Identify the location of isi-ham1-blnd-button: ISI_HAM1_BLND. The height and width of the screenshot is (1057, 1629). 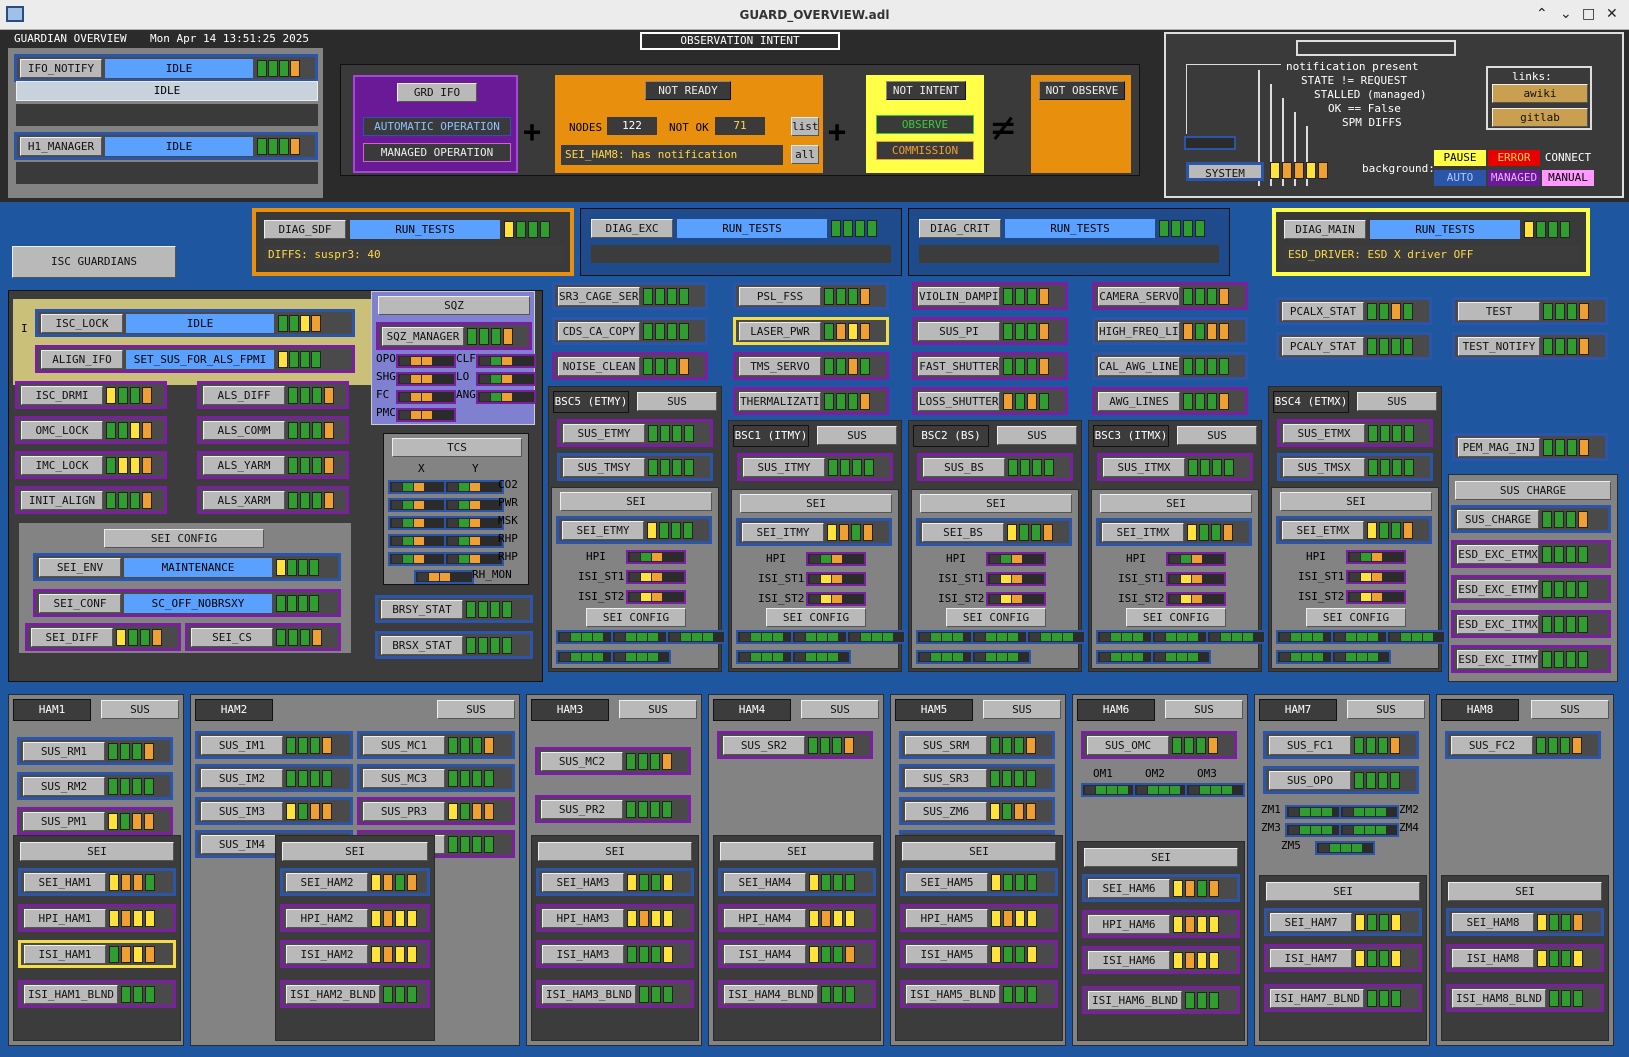
(71, 994).